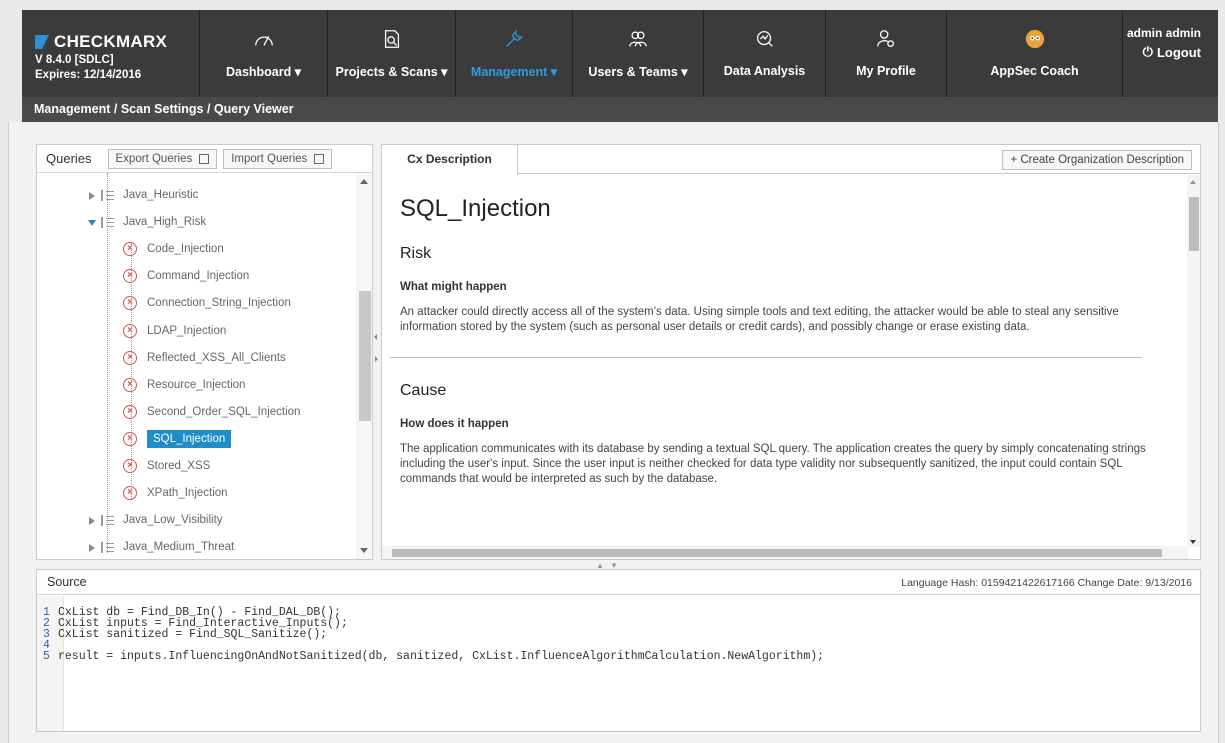  Describe the element at coordinates (161, 195) in the screenshot. I see `tree-item-label: Java_Heuristic` at that location.